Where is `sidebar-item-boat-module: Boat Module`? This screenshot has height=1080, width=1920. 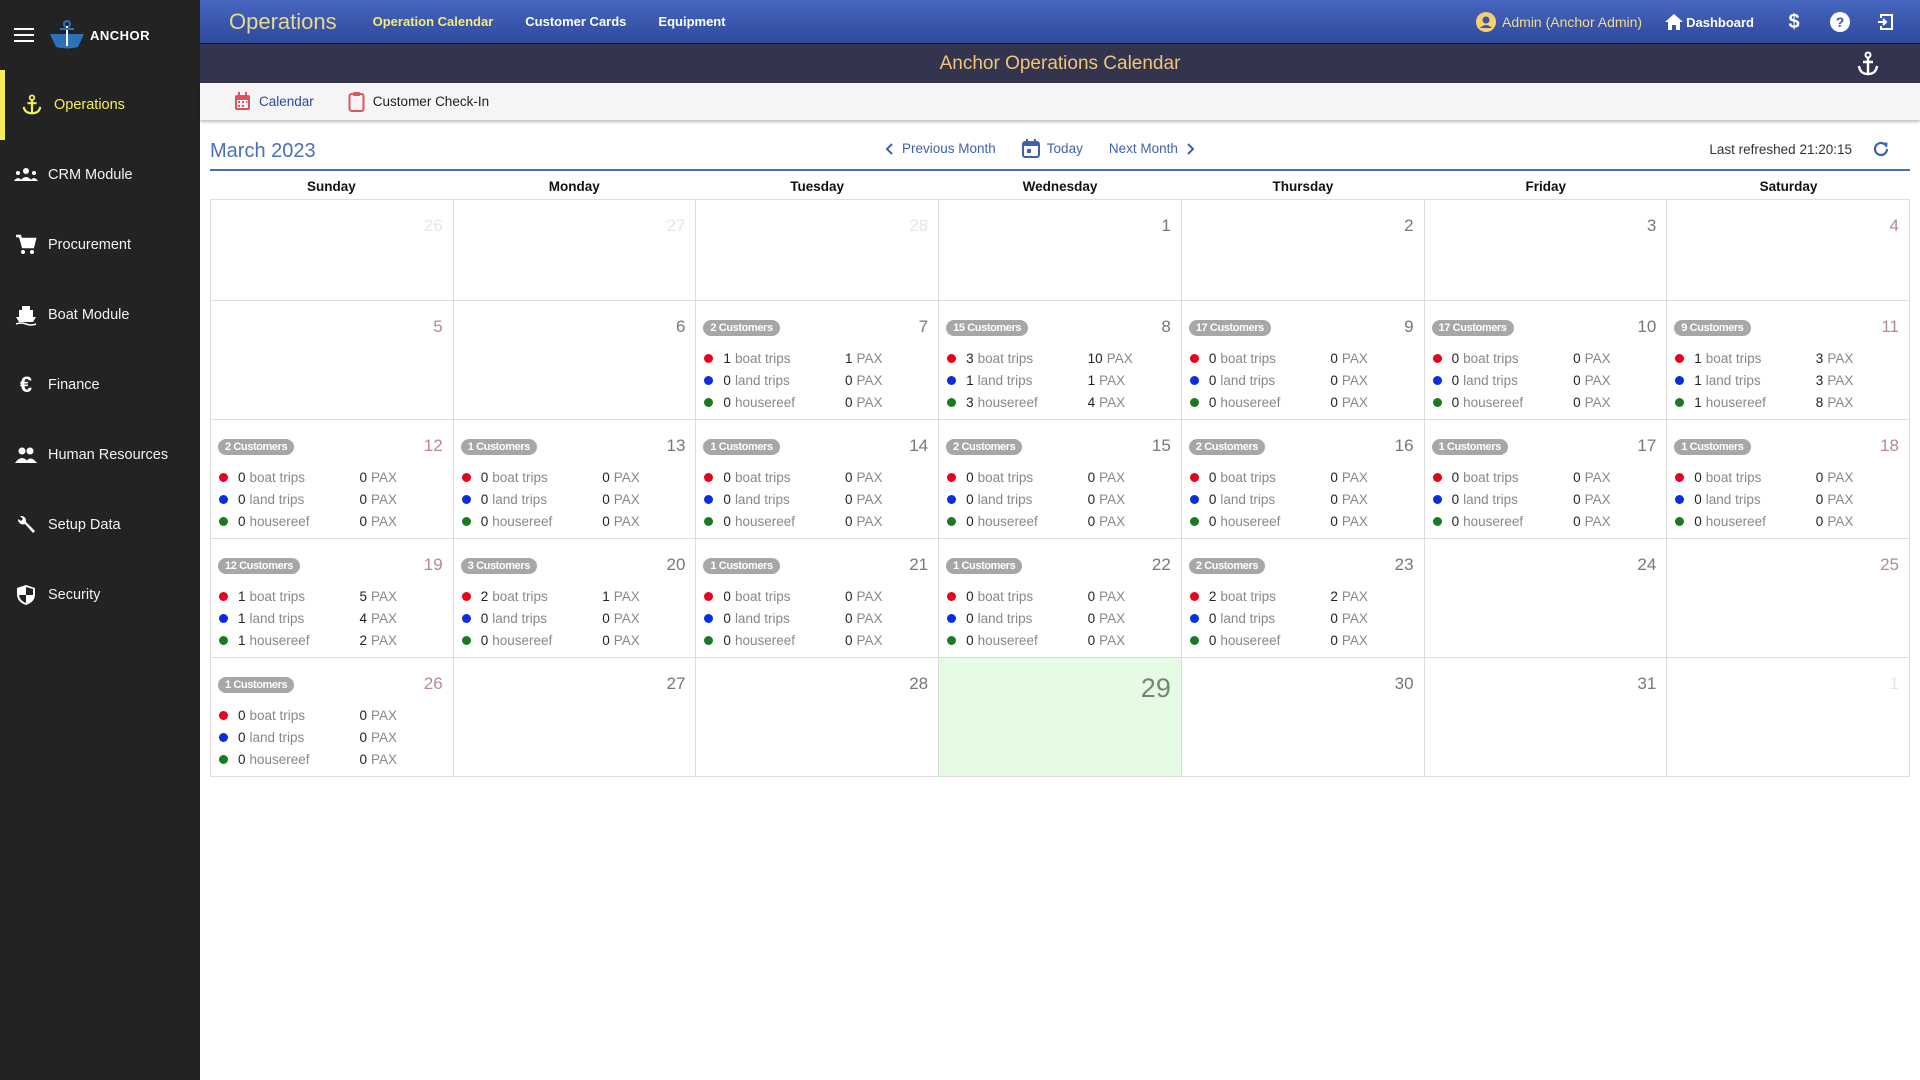
sidebar-item-boat-module: Boat Module is located at coordinates (100, 315).